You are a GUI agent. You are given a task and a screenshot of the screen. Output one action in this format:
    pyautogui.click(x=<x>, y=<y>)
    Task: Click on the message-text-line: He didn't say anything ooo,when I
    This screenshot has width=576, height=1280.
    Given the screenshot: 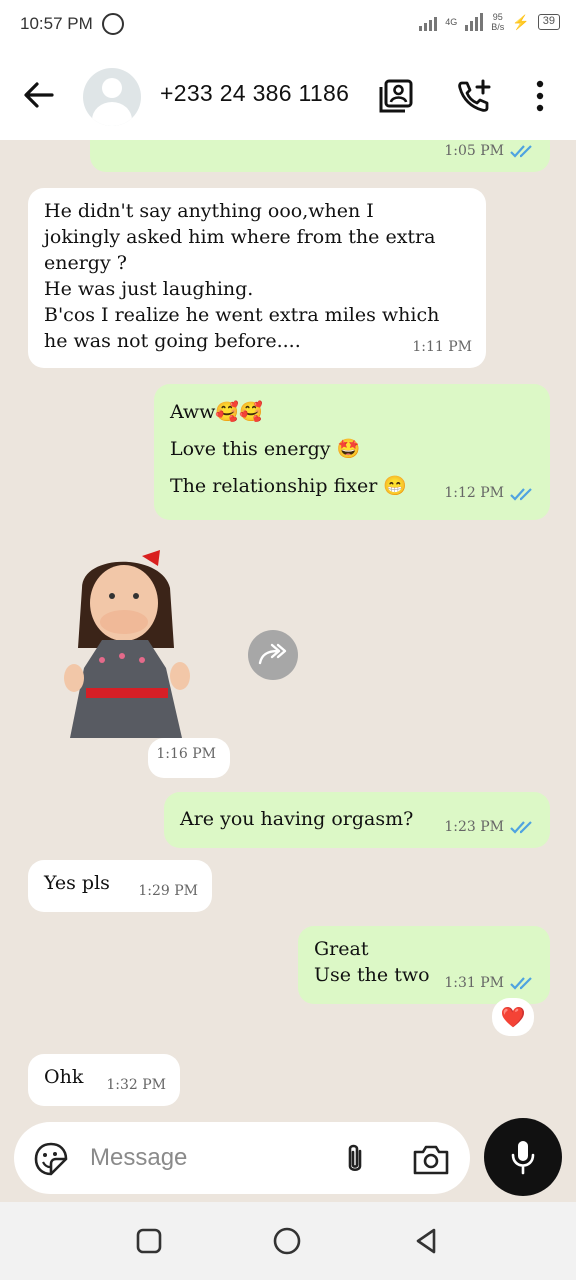 What is the action you would take?
    pyautogui.click(x=209, y=211)
    